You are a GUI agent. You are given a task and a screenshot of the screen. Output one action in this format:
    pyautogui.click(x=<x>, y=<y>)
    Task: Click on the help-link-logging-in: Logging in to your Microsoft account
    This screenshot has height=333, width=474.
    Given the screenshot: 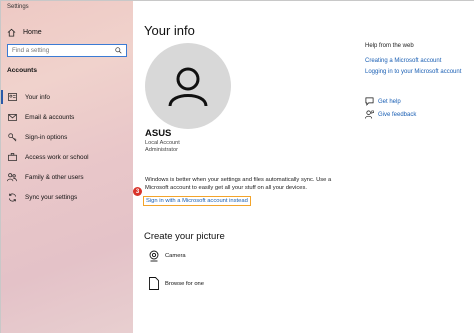 What is the action you would take?
    pyautogui.click(x=413, y=72)
    